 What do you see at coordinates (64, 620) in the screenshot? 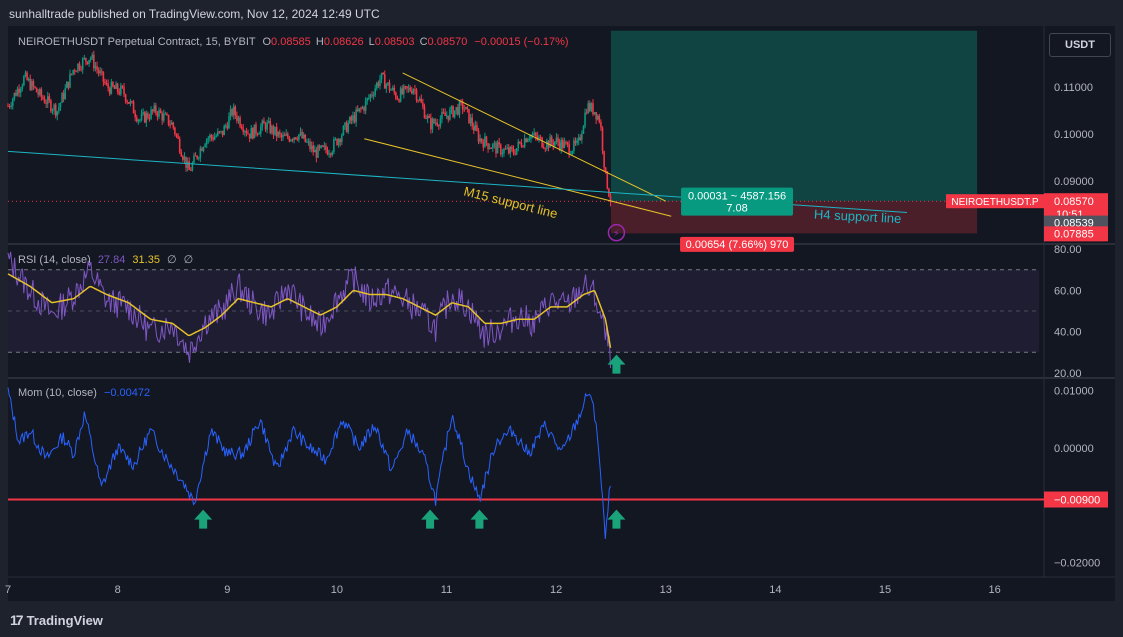
I see `tradingview-brand: TradingView` at bounding box center [64, 620].